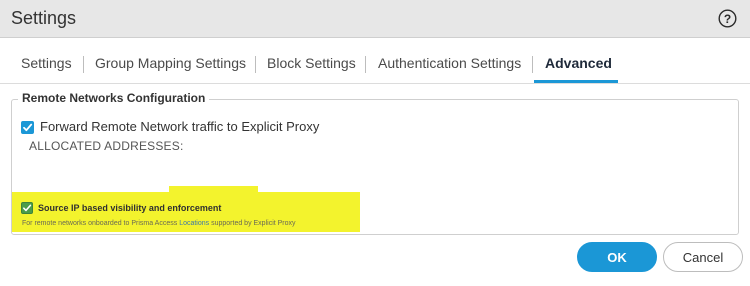  I want to click on tab-settings: Settings, so click(46, 63).